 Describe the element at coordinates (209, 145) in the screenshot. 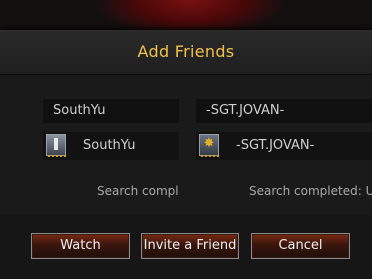

I see `star-rank-icon: ✸` at that location.